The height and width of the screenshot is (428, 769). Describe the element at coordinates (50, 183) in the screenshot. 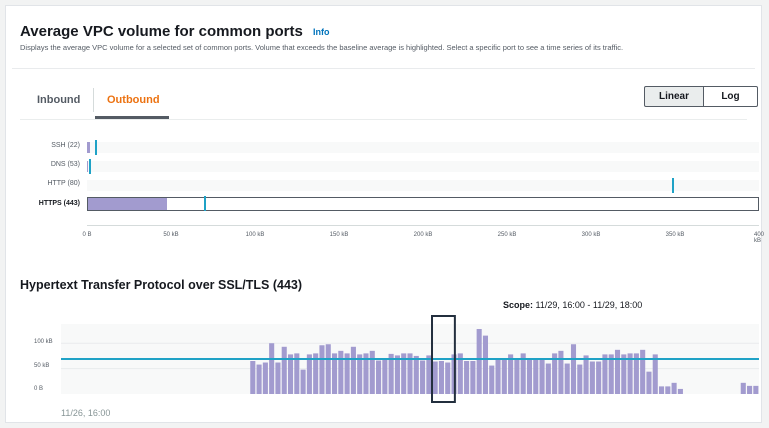

I see `port-label-http: HTTP (80)` at that location.